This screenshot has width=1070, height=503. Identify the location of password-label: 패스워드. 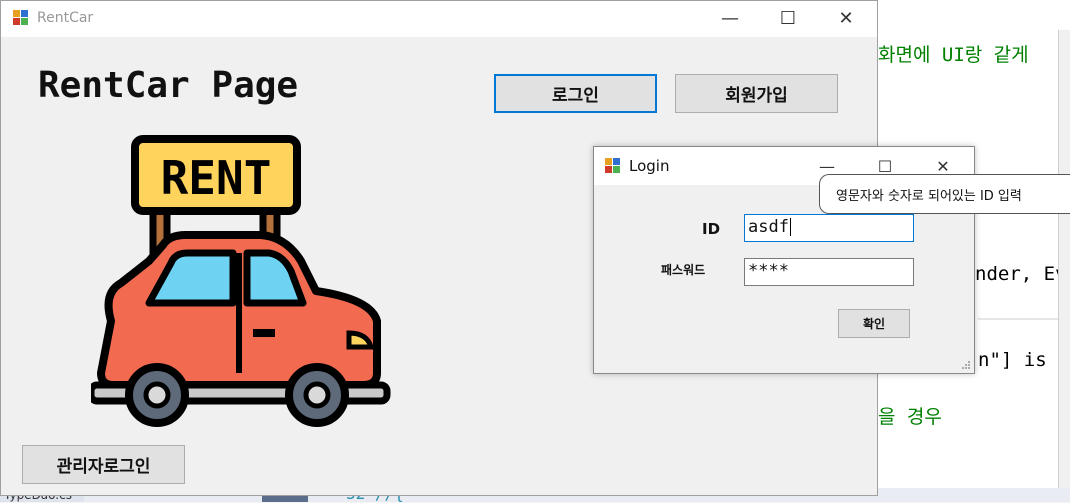
(683, 270).